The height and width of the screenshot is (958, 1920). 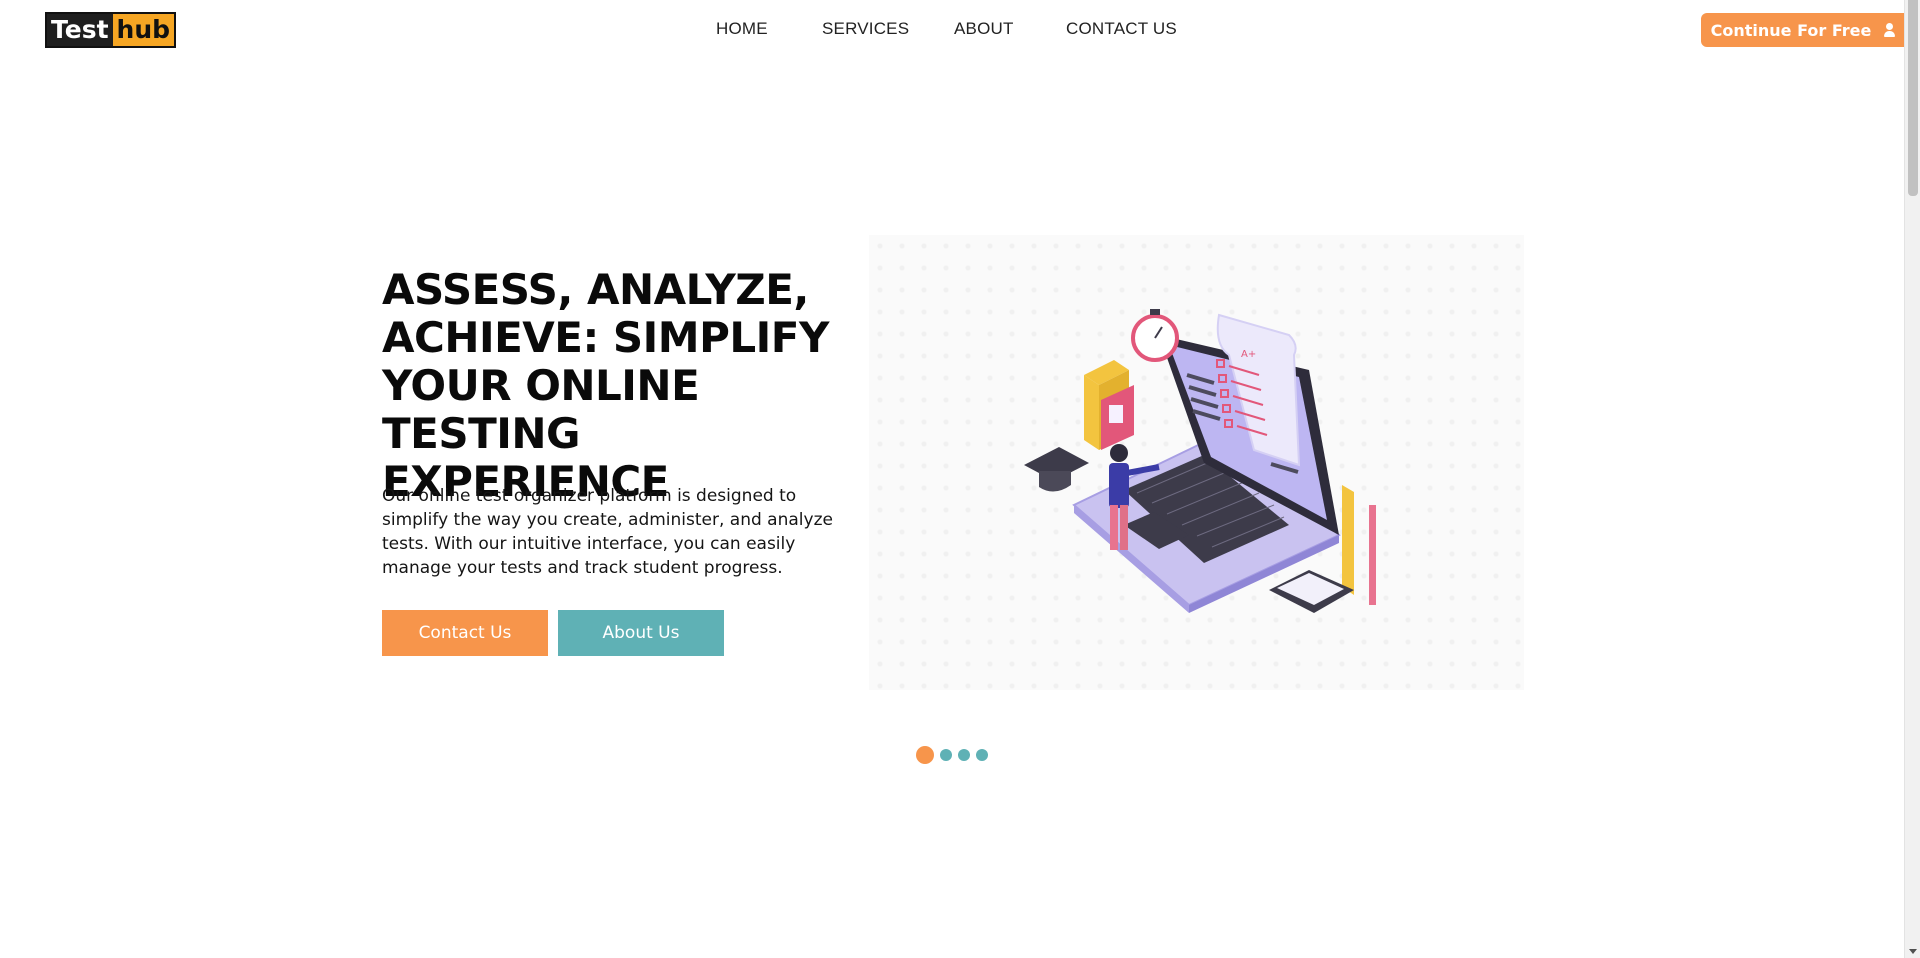 I want to click on book-spine, so click(x=1091, y=412).